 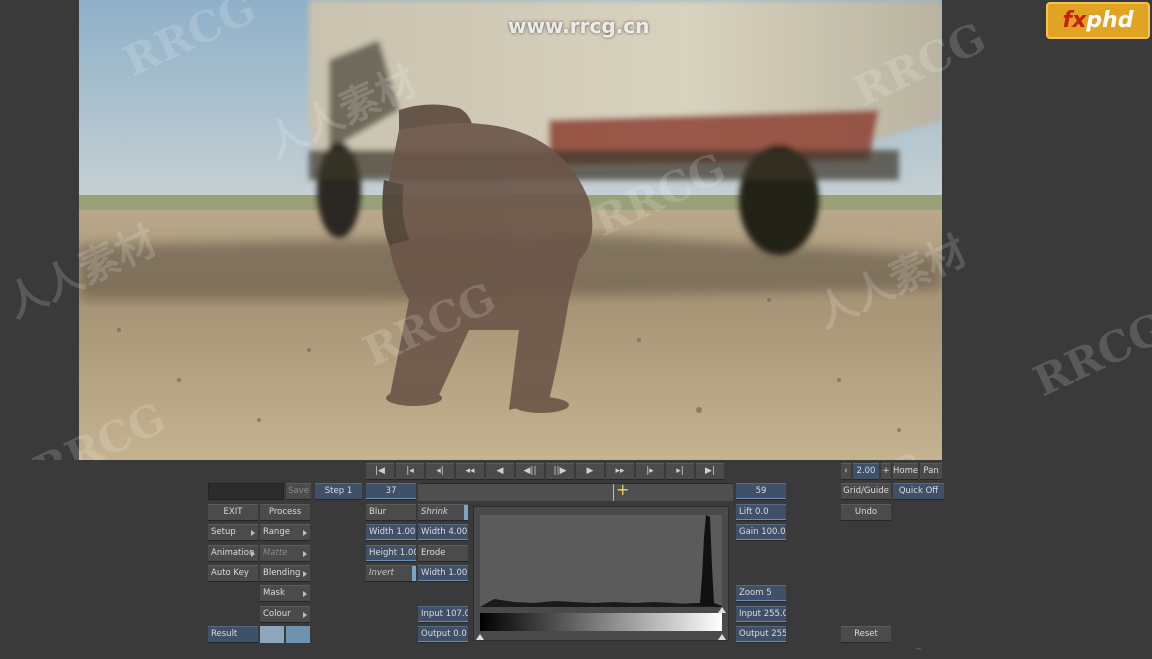 I want to click on pause-icon: ||▶, so click(x=560, y=471).